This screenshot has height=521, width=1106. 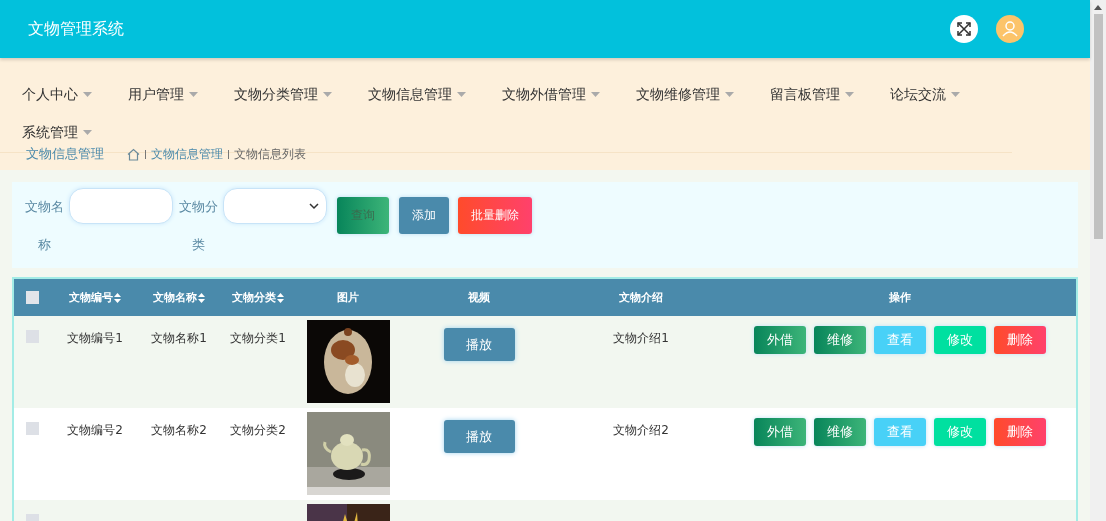 I want to click on nav-menu-item: 个人中心, so click(x=57, y=95).